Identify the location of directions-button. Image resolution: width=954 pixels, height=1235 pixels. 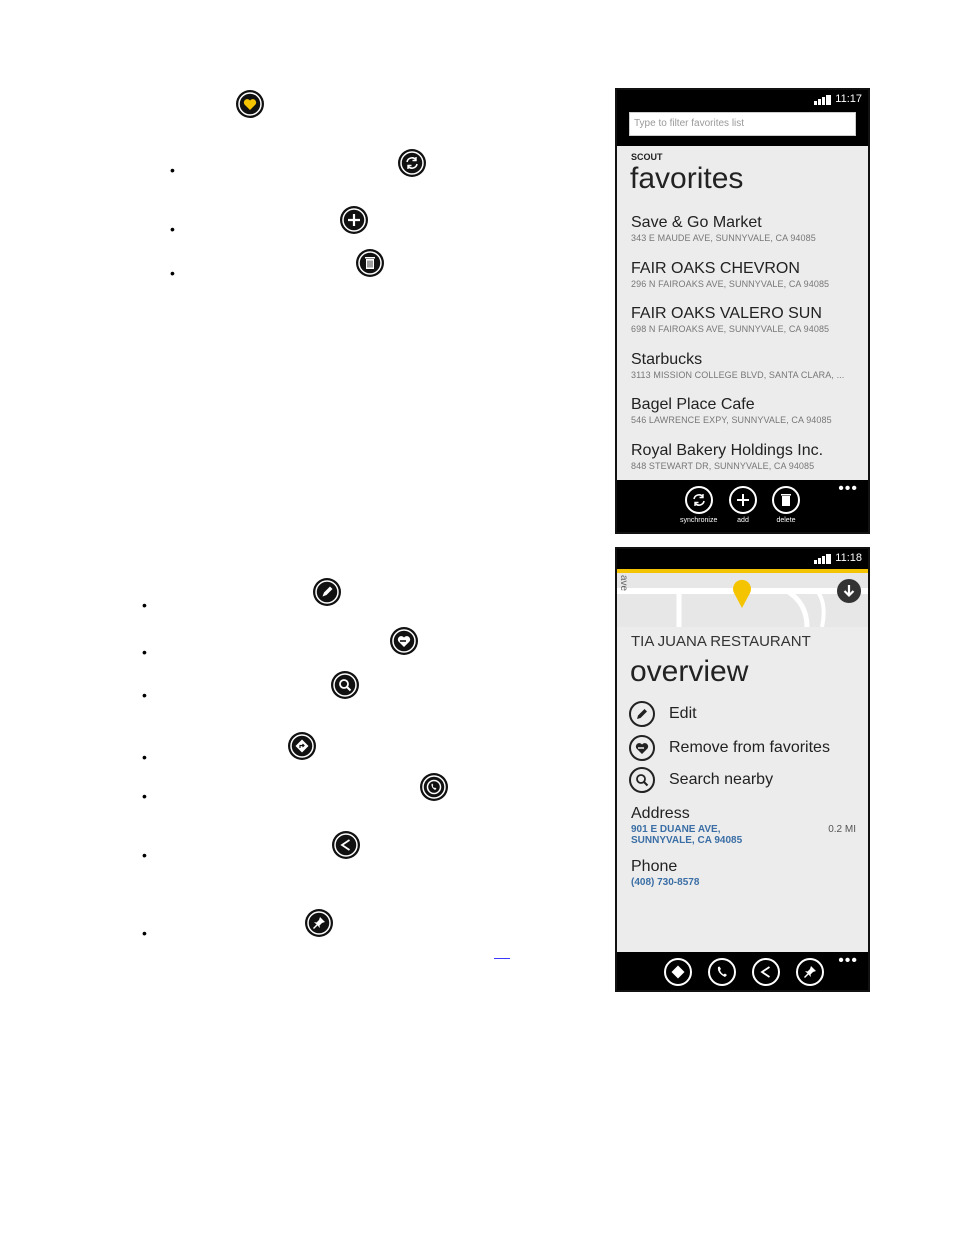
(678, 972).